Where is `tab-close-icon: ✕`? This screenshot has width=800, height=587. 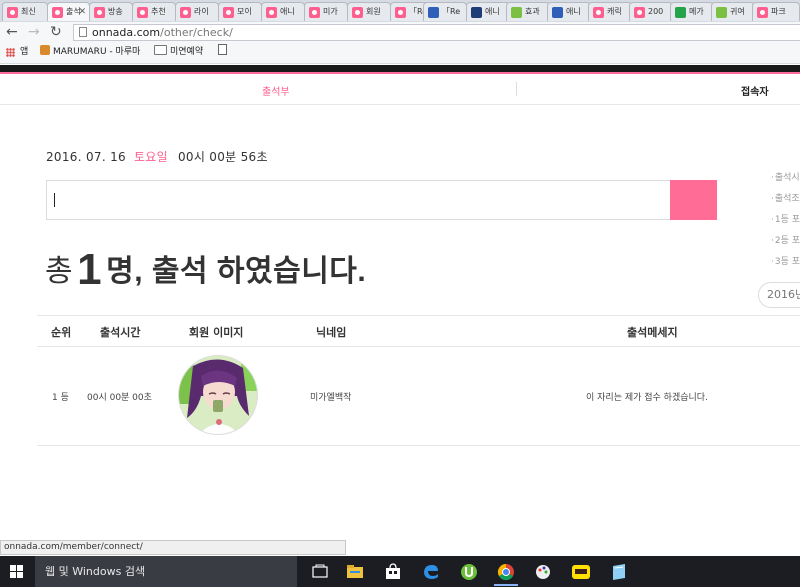
tab-close-icon: ✕ is located at coordinates (82, 12).